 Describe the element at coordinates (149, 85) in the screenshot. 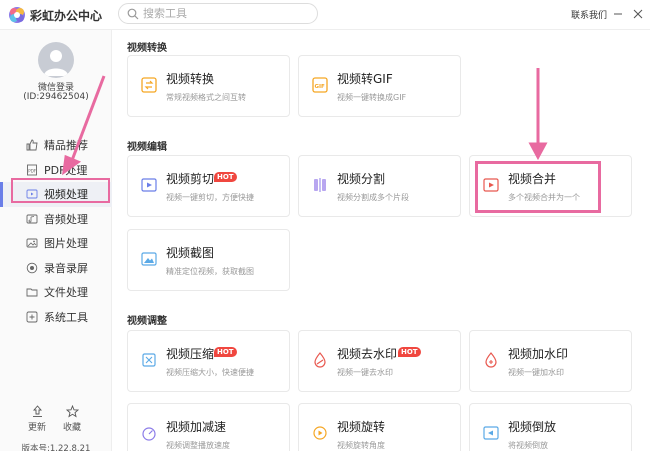

I see `video-convert-icon` at that location.